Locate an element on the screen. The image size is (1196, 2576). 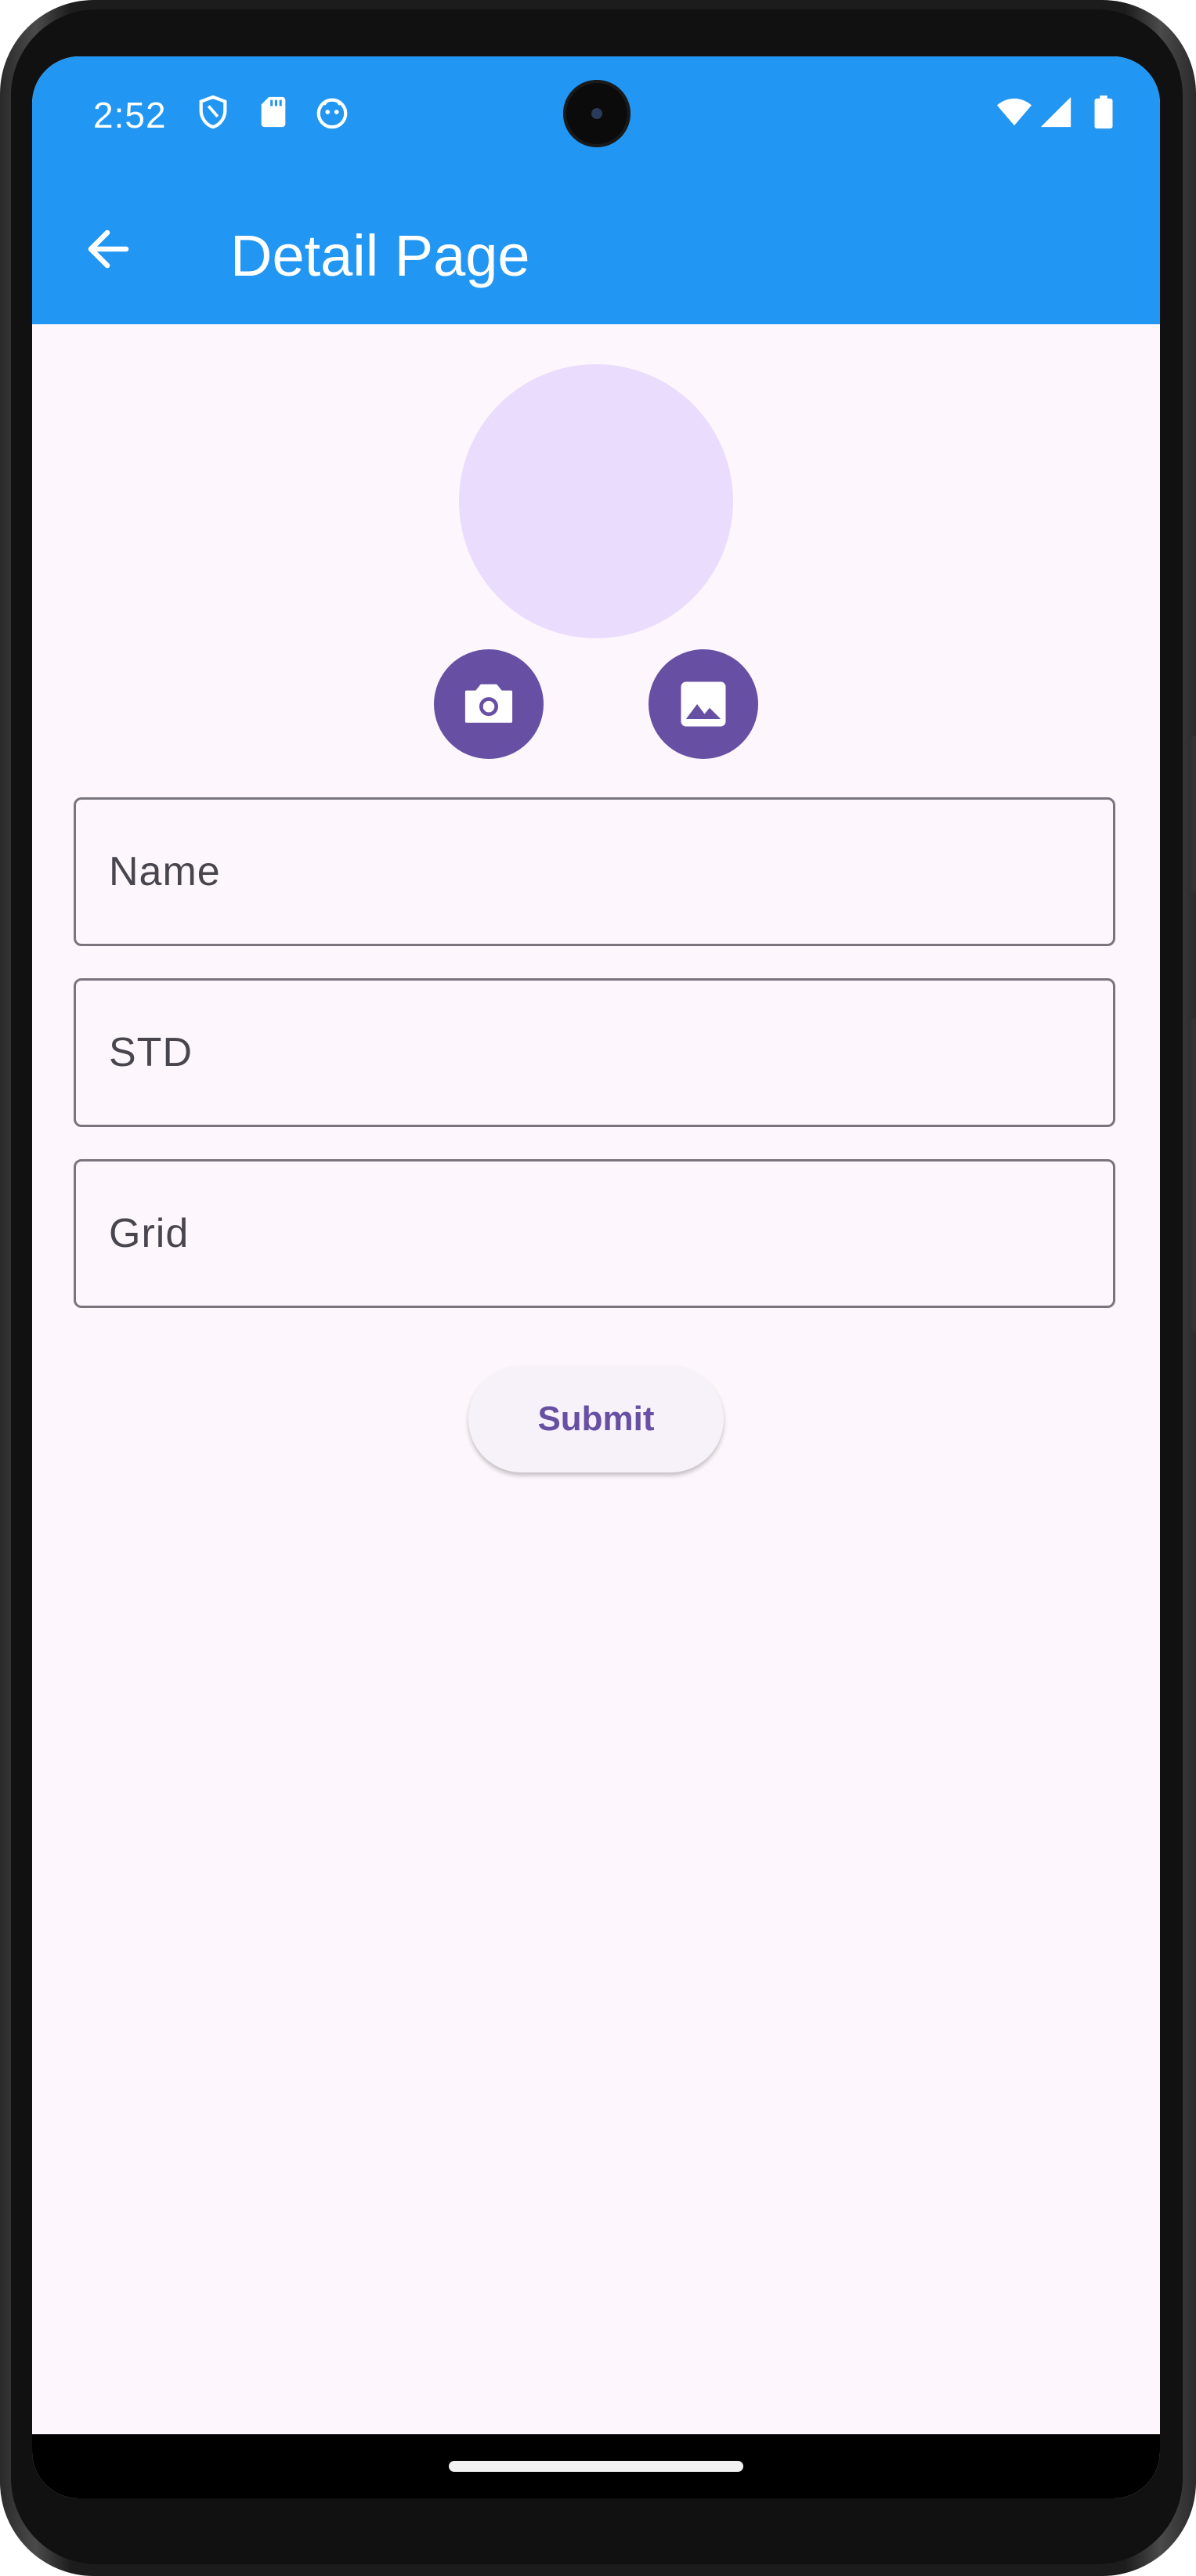
app-bar: 2:52 Detail Page is located at coordinates (596, 190).